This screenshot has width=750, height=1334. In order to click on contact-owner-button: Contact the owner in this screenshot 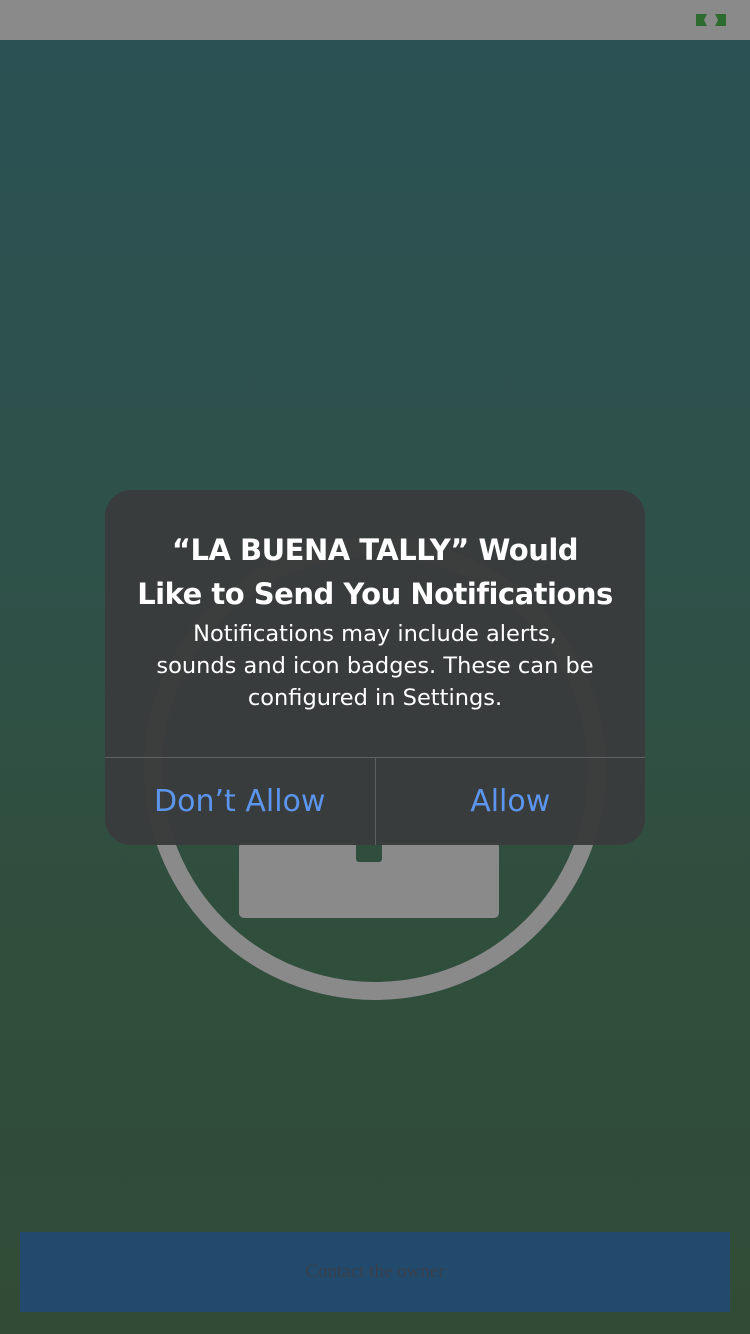, I will do `click(375, 1272)`.